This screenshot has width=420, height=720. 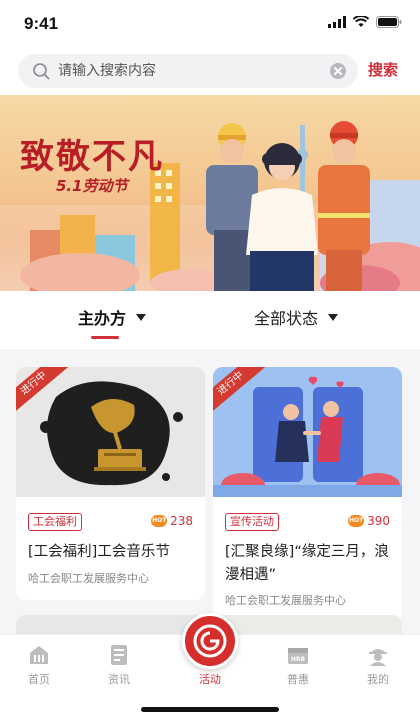 I want to click on filter-organizer: 主办方, so click(x=112, y=317).